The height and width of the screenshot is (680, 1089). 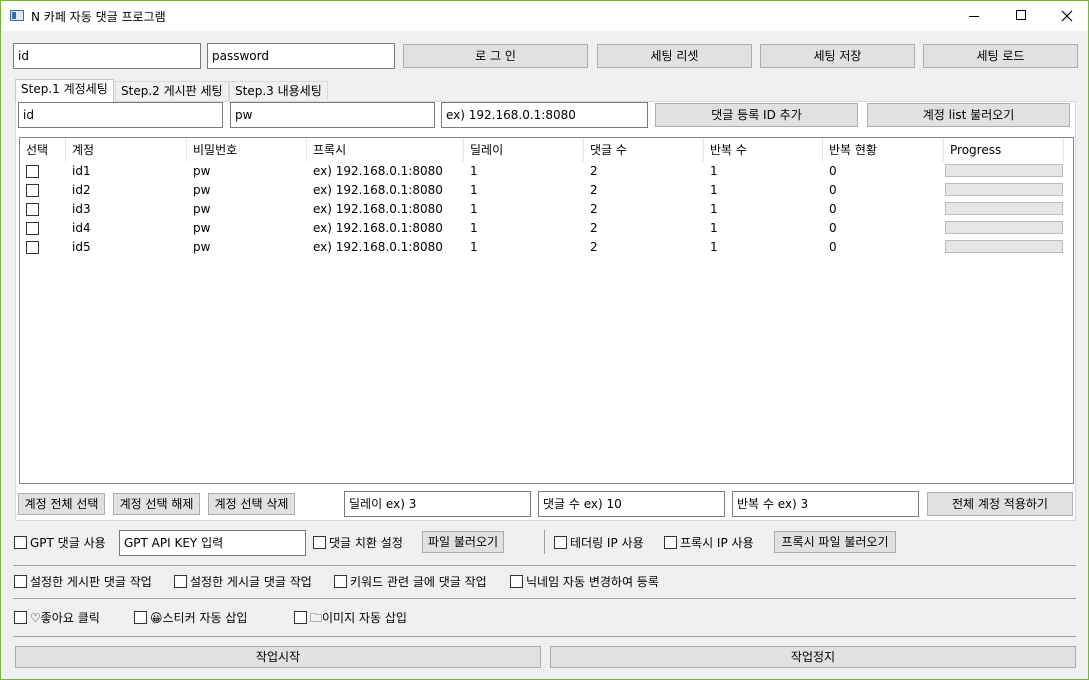 What do you see at coordinates (278, 91) in the screenshot?
I see `tab-step3-content: Step.3 내용세팅` at bounding box center [278, 91].